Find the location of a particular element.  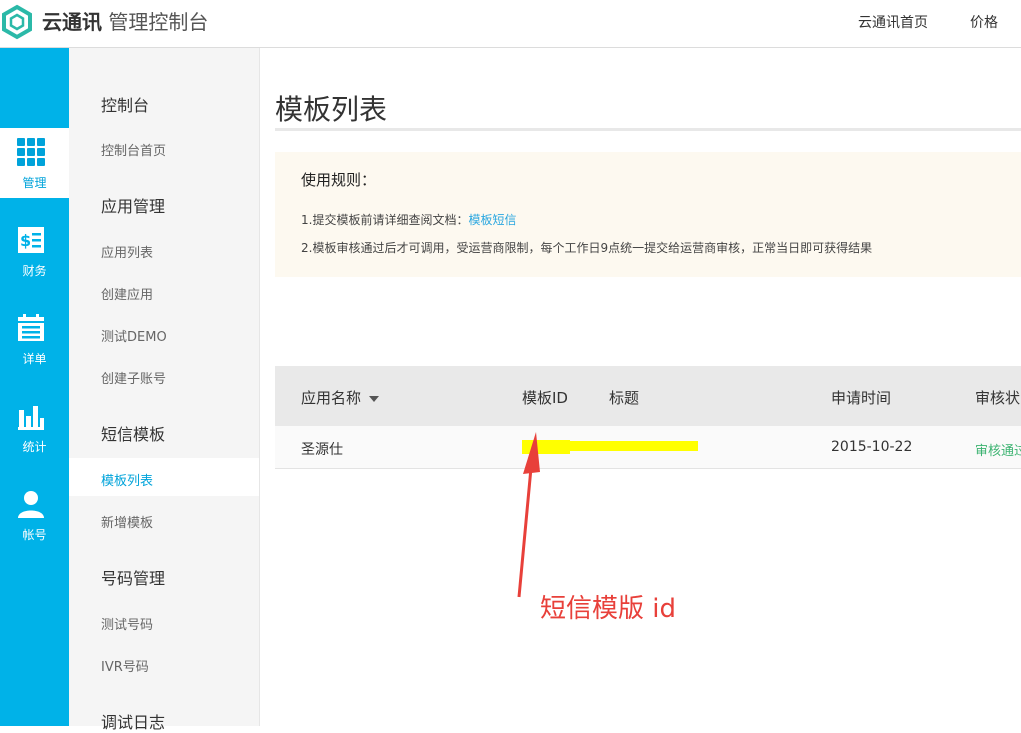

page-title: 模板列表 is located at coordinates (331, 109).